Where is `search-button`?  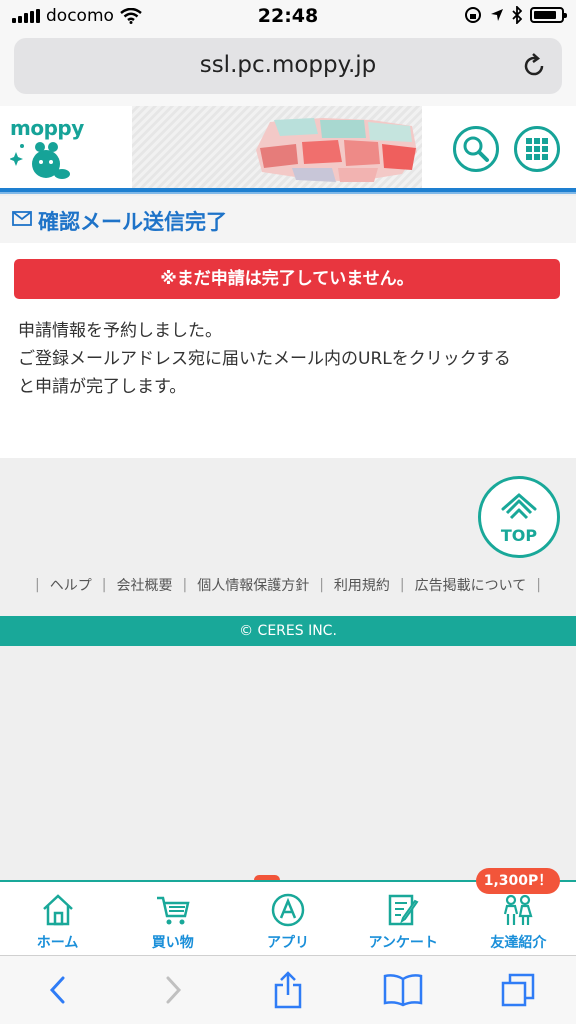 search-button is located at coordinates (476, 149).